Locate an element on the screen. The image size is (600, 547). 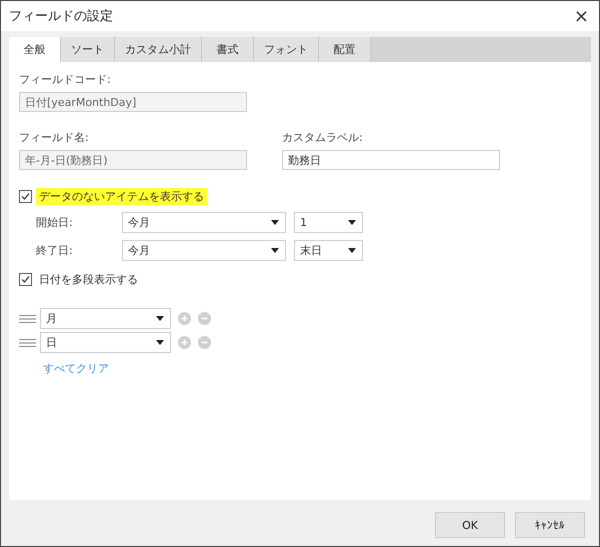
dialog-button: OK is located at coordinates (470, 525).